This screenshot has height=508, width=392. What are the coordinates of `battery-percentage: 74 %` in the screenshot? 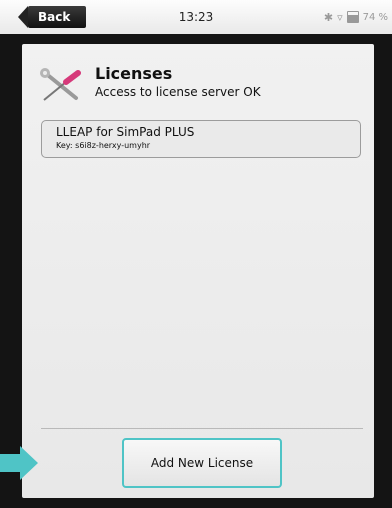 It's located at (375, 17).